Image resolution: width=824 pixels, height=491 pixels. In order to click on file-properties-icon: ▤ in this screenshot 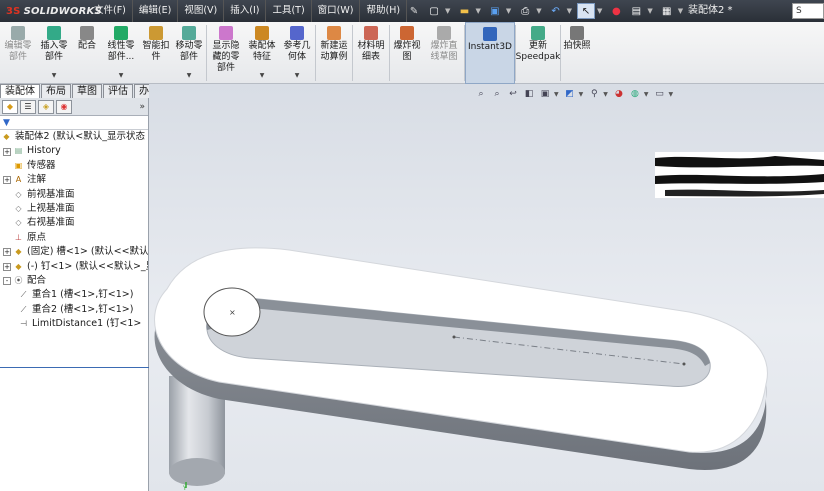, I will do `click(636, 11)`.